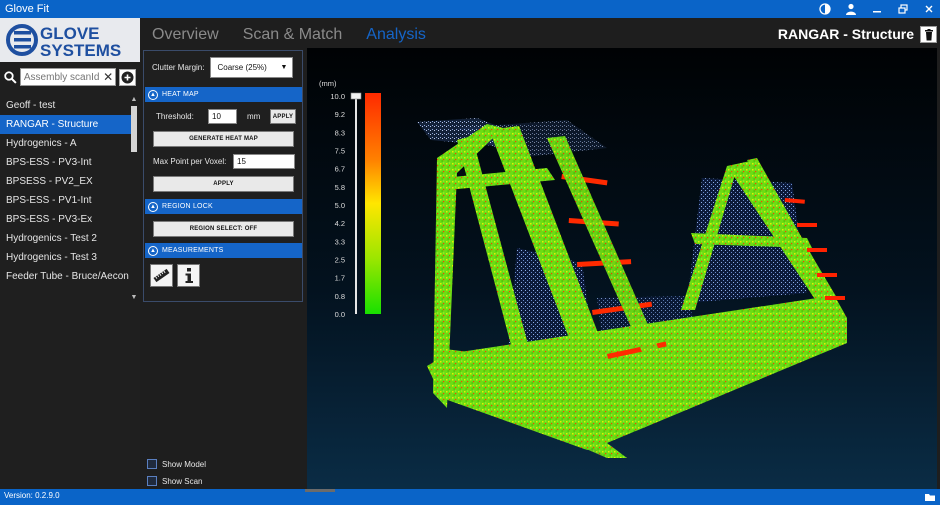 The image size is (940, 505). What do you see at coordinates (373, 203) in the screenshot?
I see `colorbar-gradient` at bounding box center [373, 203].